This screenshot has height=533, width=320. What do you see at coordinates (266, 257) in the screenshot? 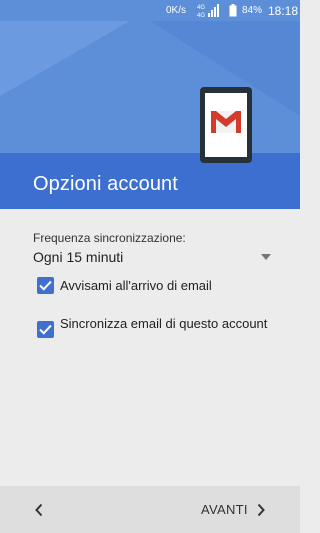
I see `dropdown-arrow-icon` at bounding box center [266, 257].